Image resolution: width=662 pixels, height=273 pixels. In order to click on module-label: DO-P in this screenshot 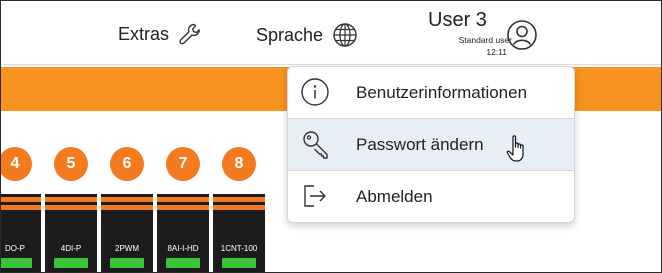, I will do `click(15, 248)`.